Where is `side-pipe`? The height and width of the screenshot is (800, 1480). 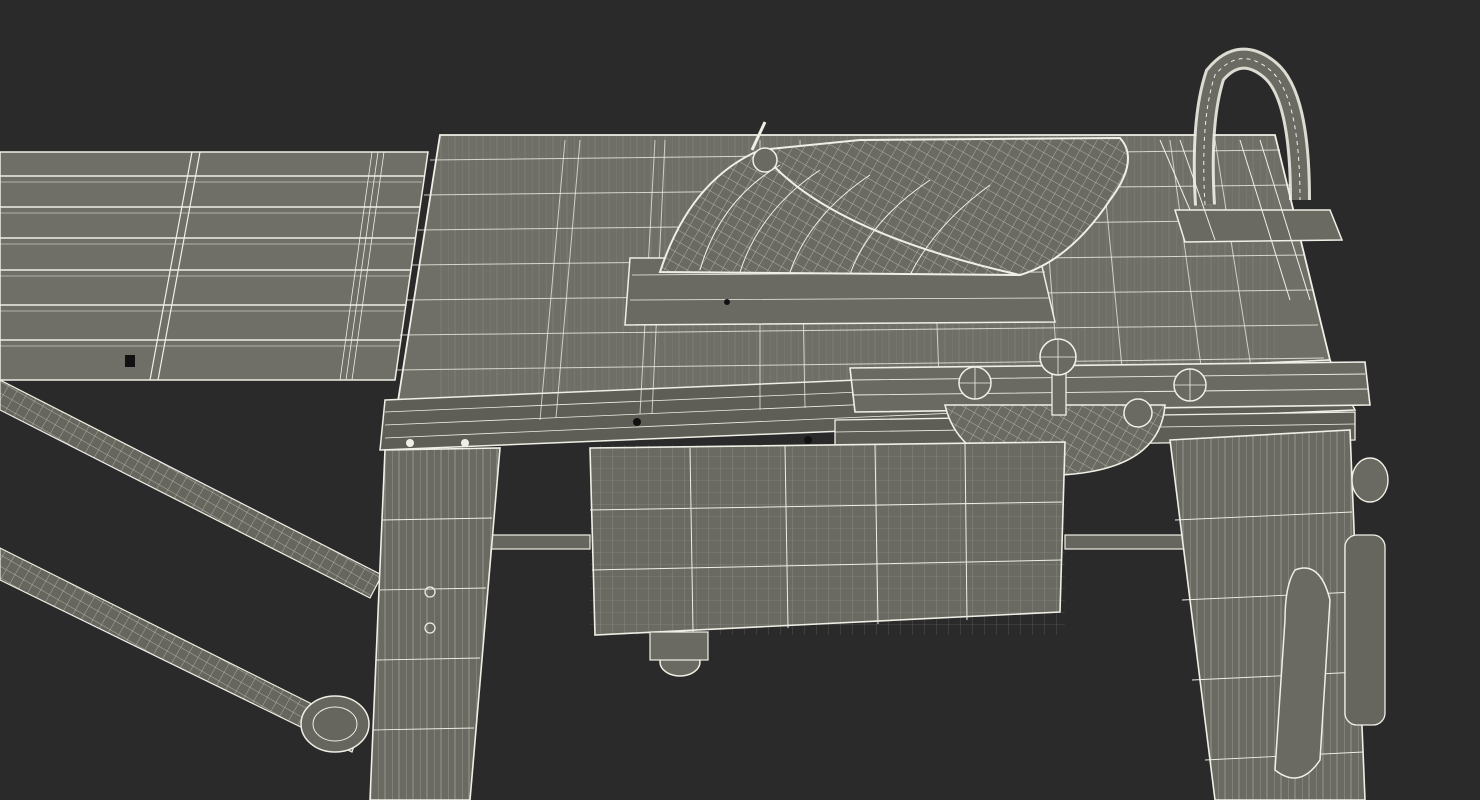
side-pipe is located at coordinates (1365, 630).